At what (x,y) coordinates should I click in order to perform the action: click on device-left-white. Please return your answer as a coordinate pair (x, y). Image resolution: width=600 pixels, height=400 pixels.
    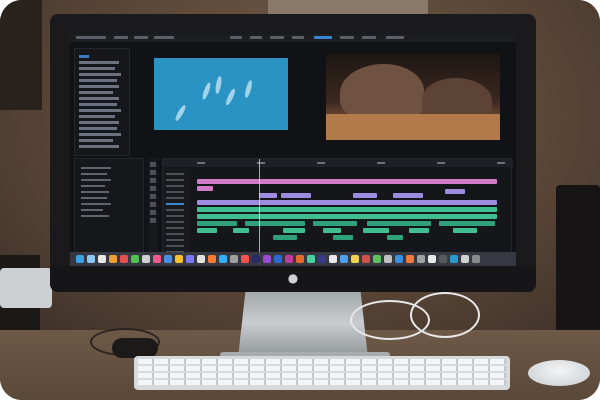
    Looking at the image, I should click on (26, 288).